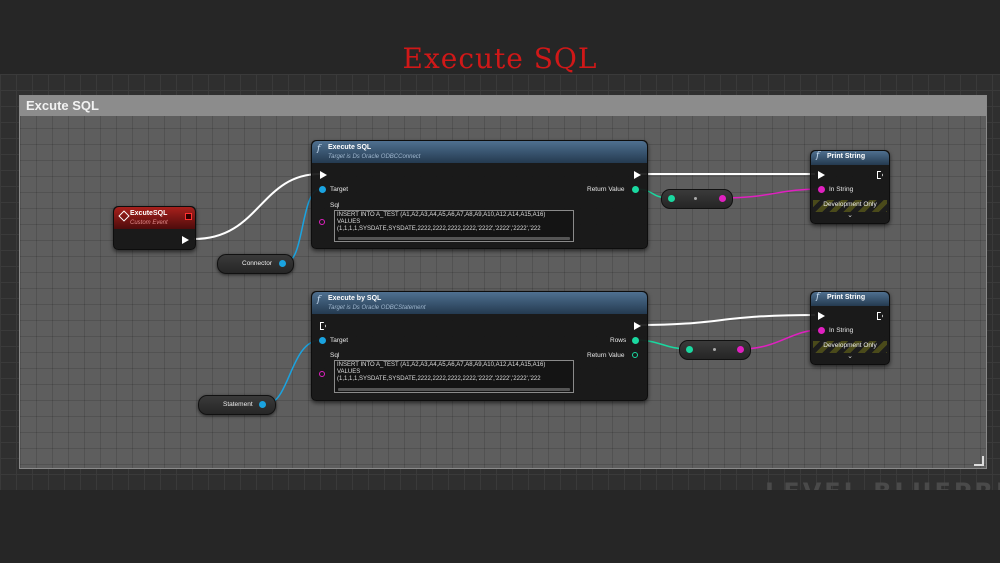 Image resolution: width=1000 pixels, height=563 pixels. I want to click on execute-by-sql-target-pin, so click(322, 340).